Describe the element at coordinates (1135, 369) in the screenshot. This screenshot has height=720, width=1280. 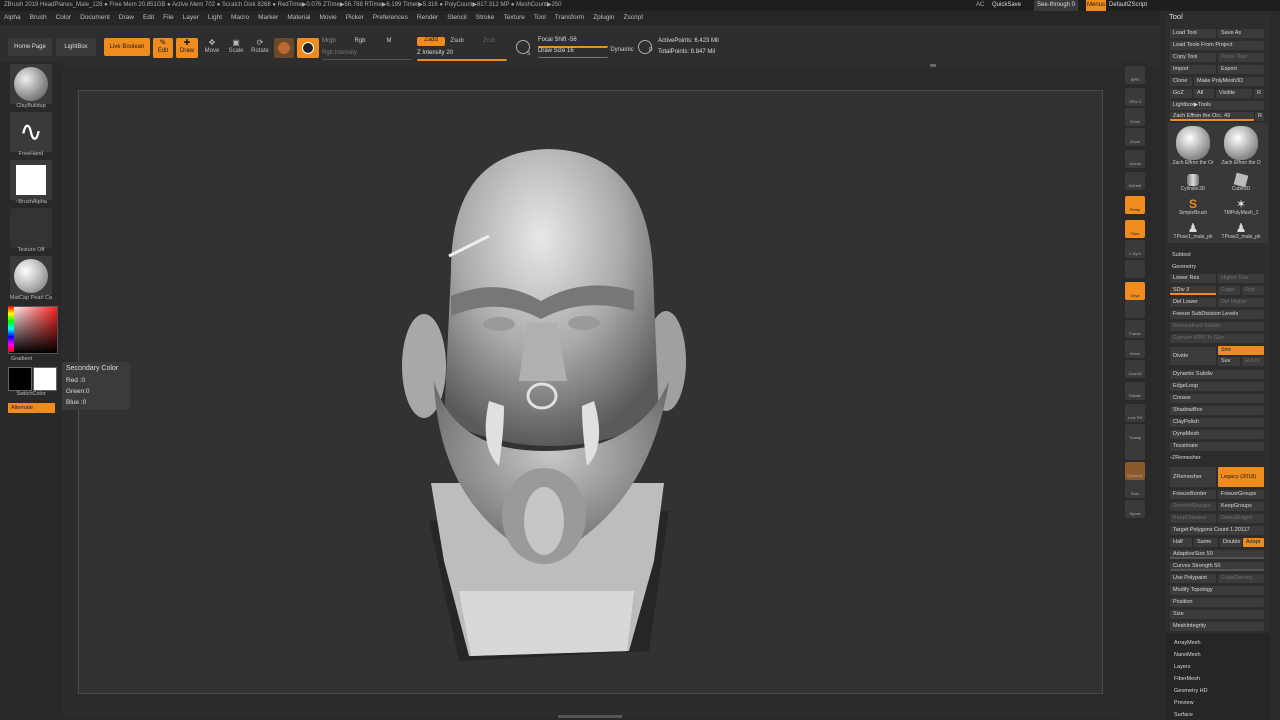
I see `shelf-zoomd-button: ZoomD` at that location.